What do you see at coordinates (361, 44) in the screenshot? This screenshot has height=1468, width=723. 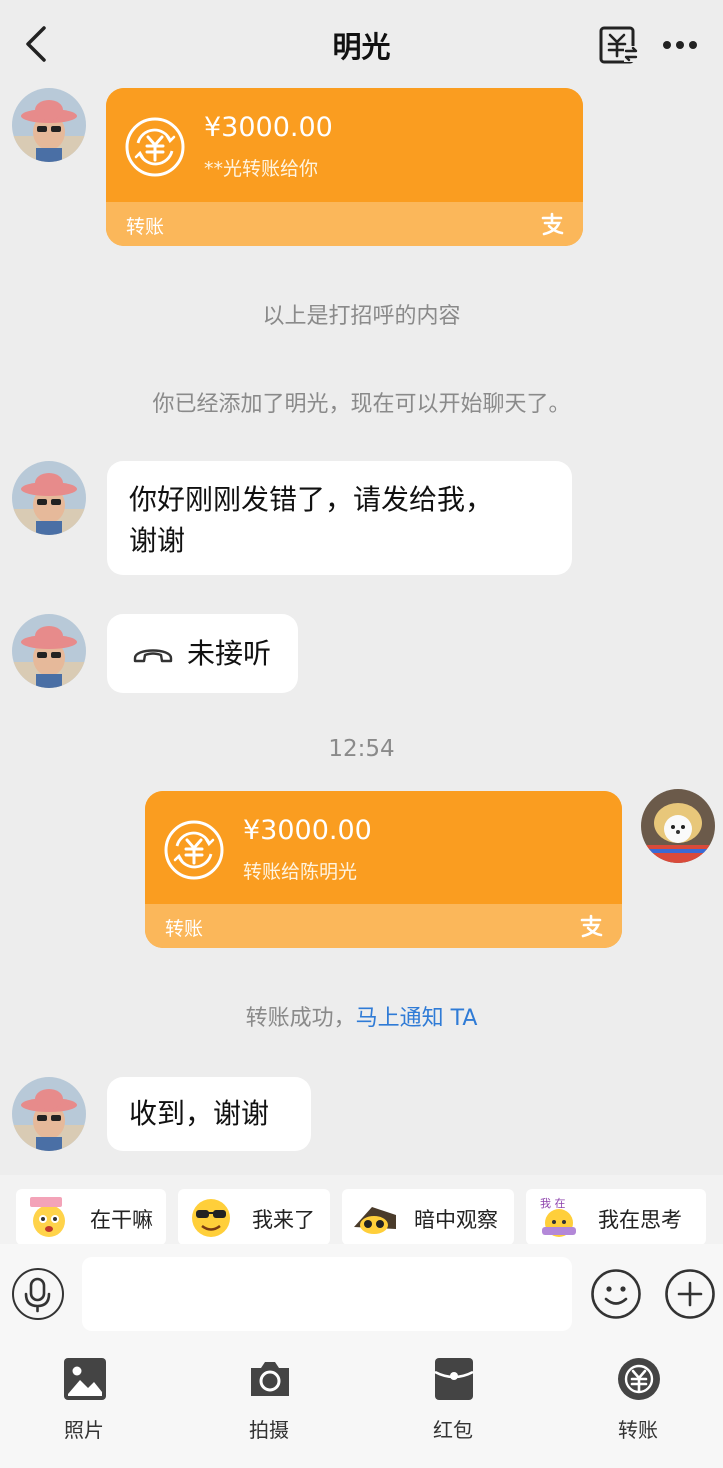 I see `chat-header: 明光` at bounding box center [361, 44].